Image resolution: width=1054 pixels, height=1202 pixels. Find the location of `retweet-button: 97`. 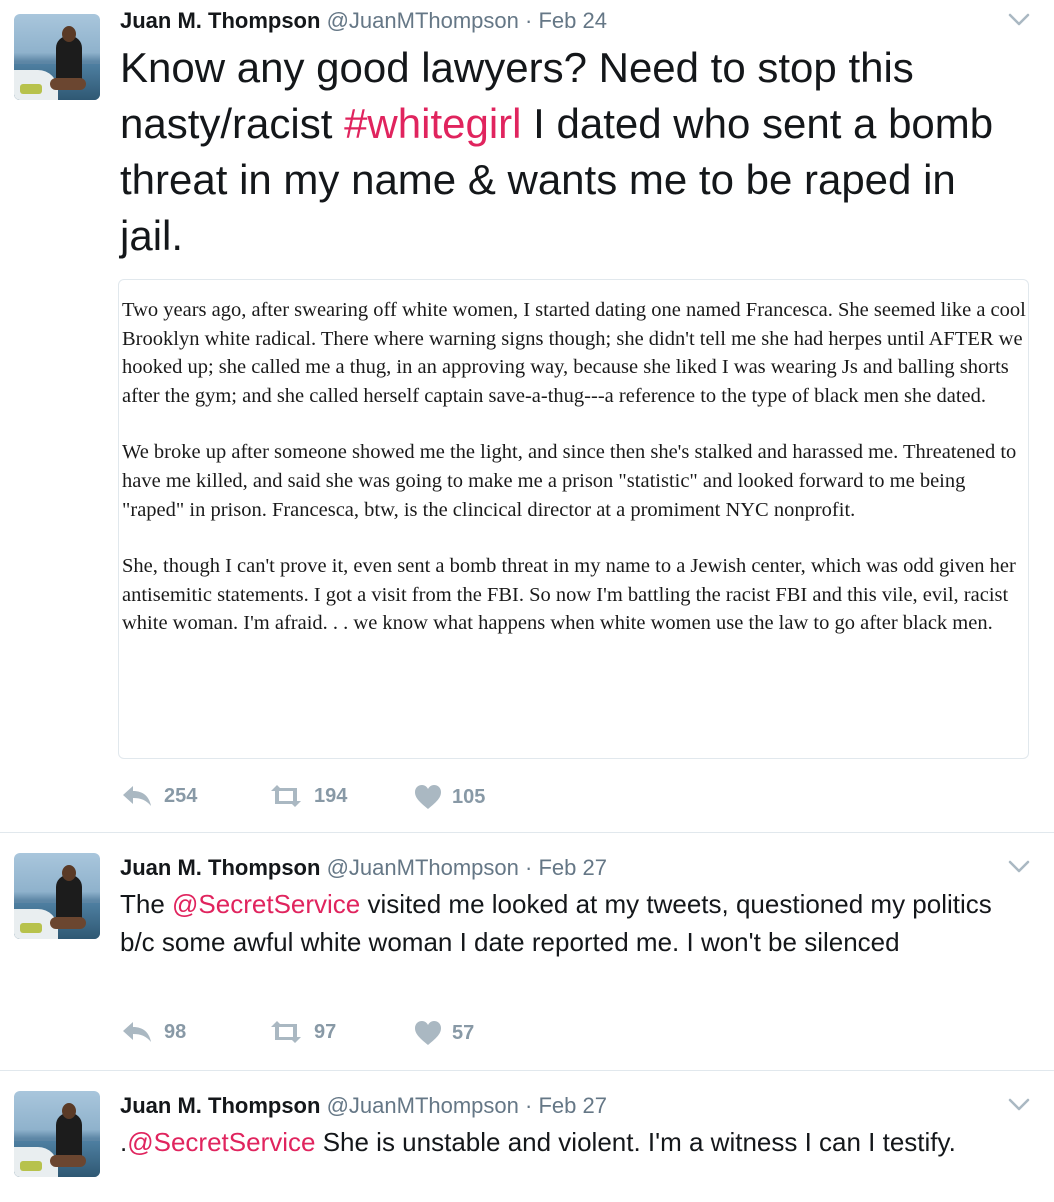

retweet-button: 97 is located at coordinates (302, 1032).